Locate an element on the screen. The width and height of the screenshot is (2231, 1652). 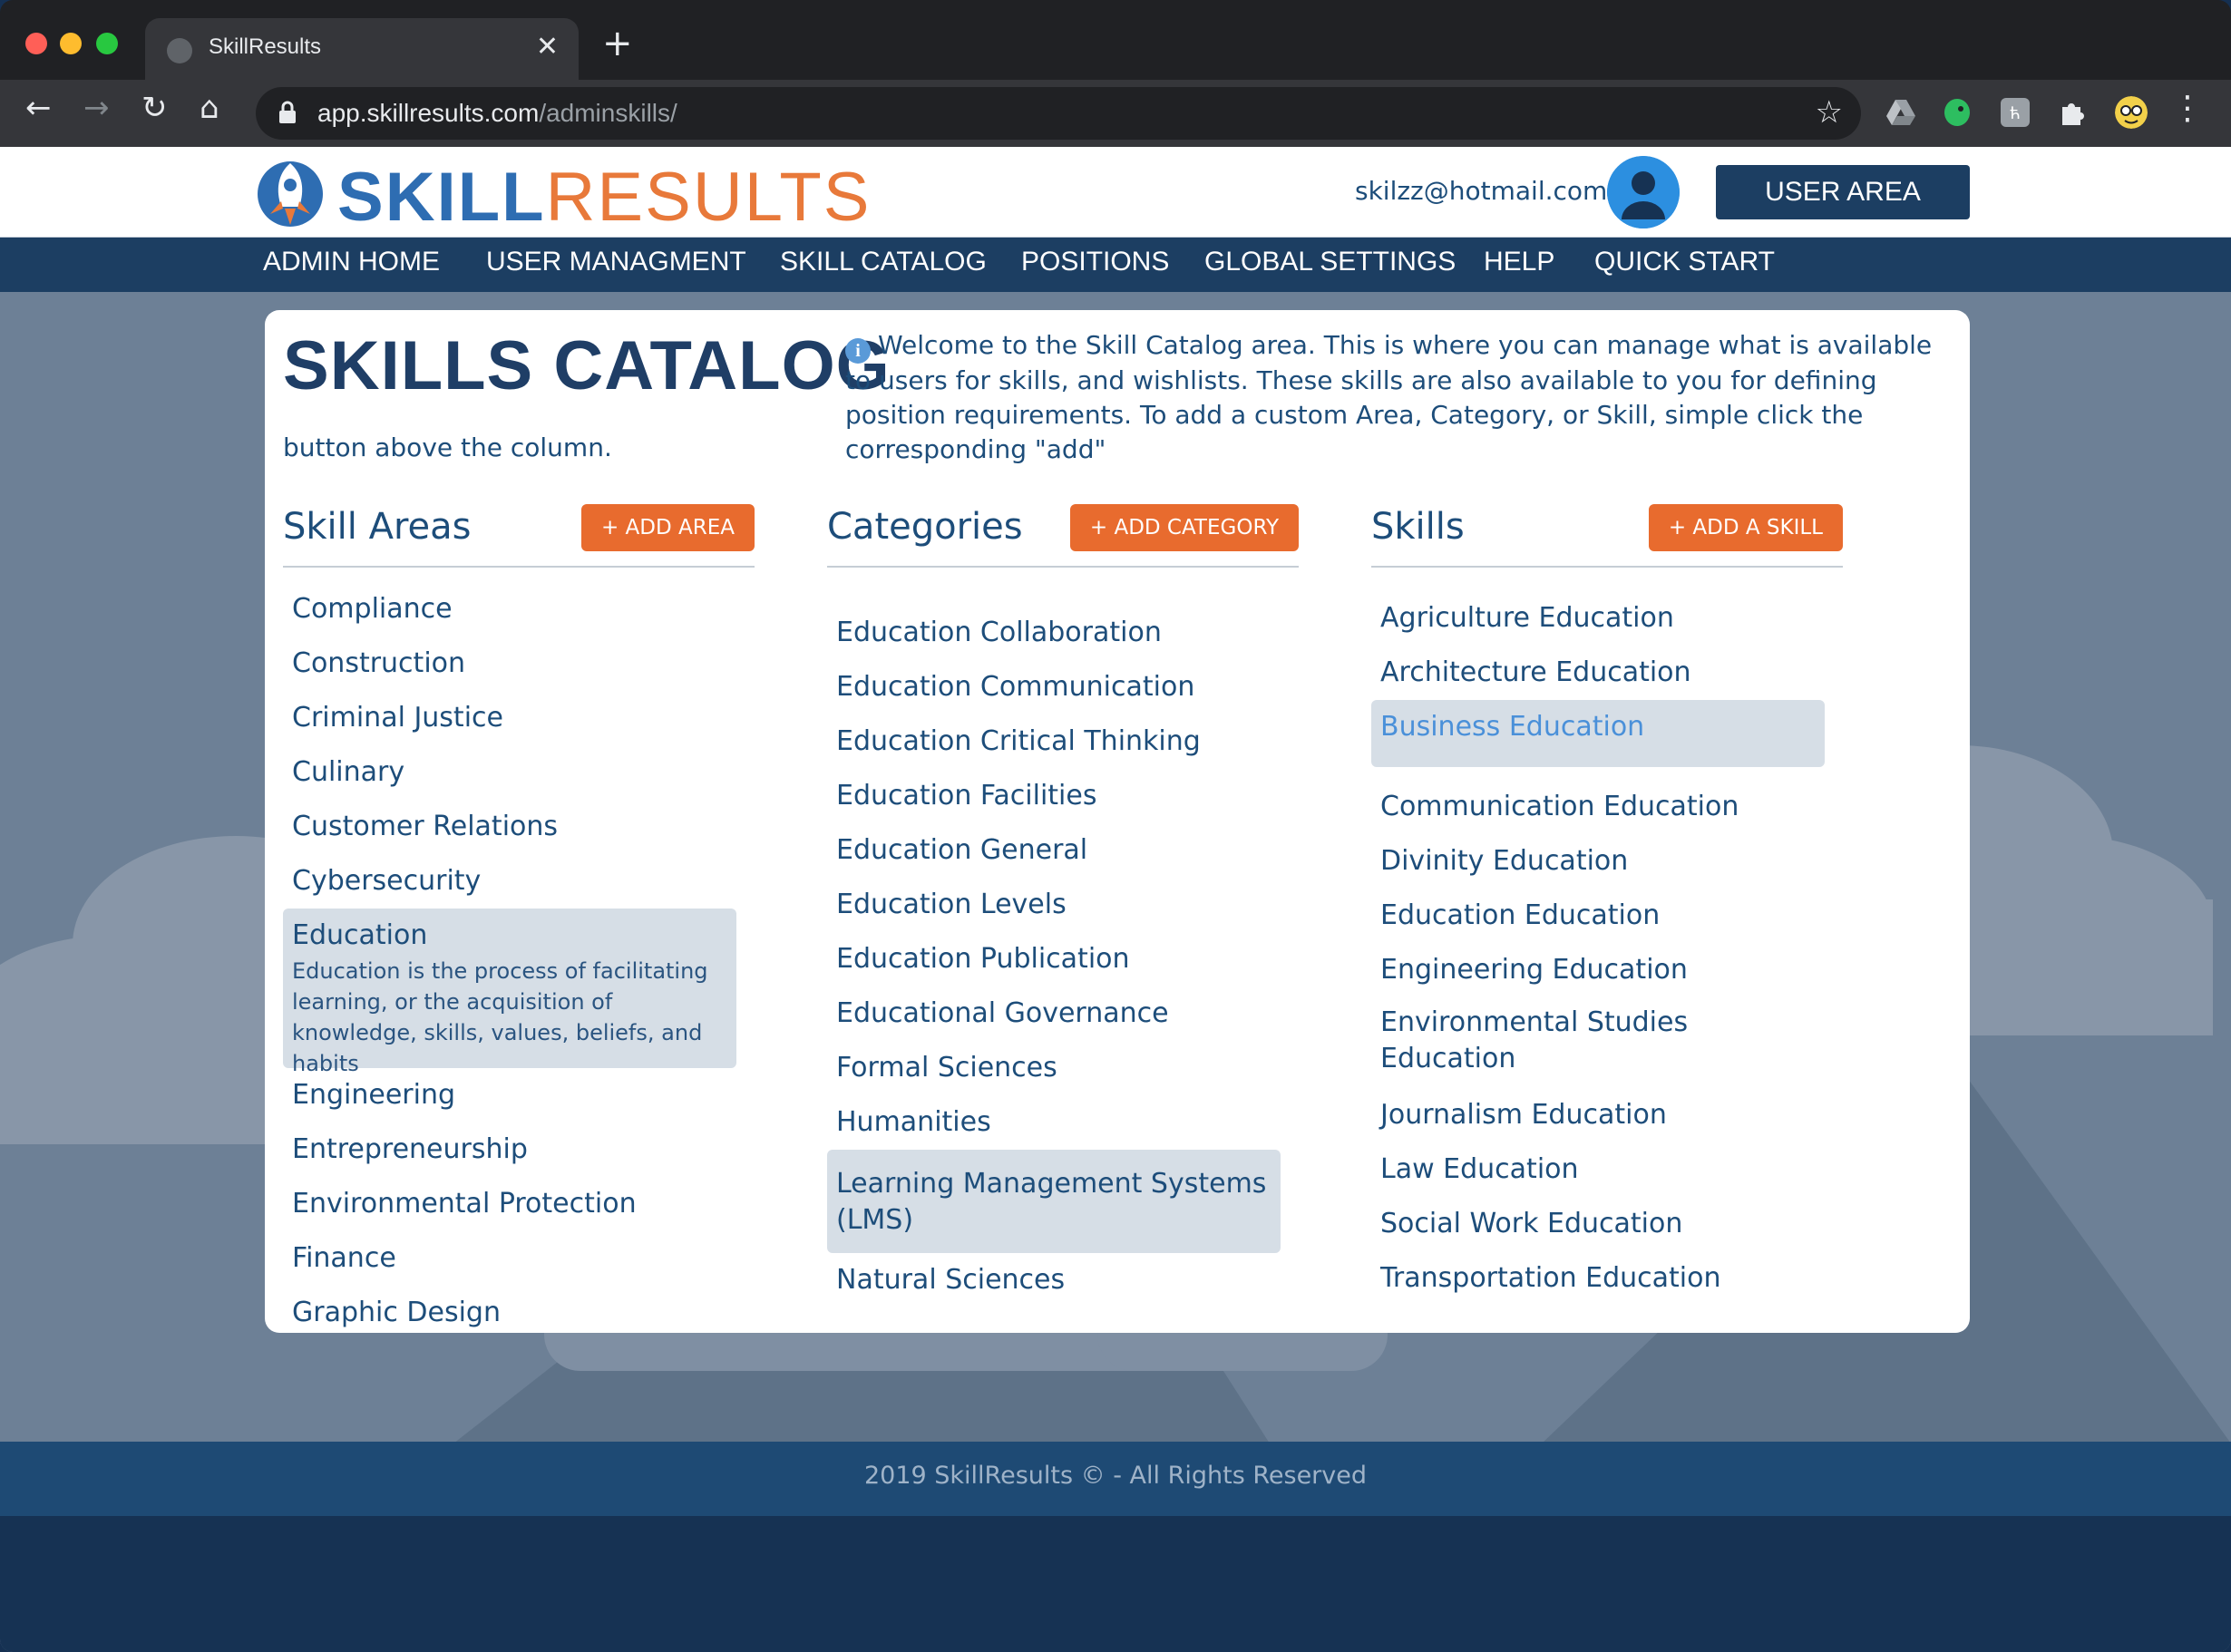
window-minimize-button is located at coordinates (71, 44).